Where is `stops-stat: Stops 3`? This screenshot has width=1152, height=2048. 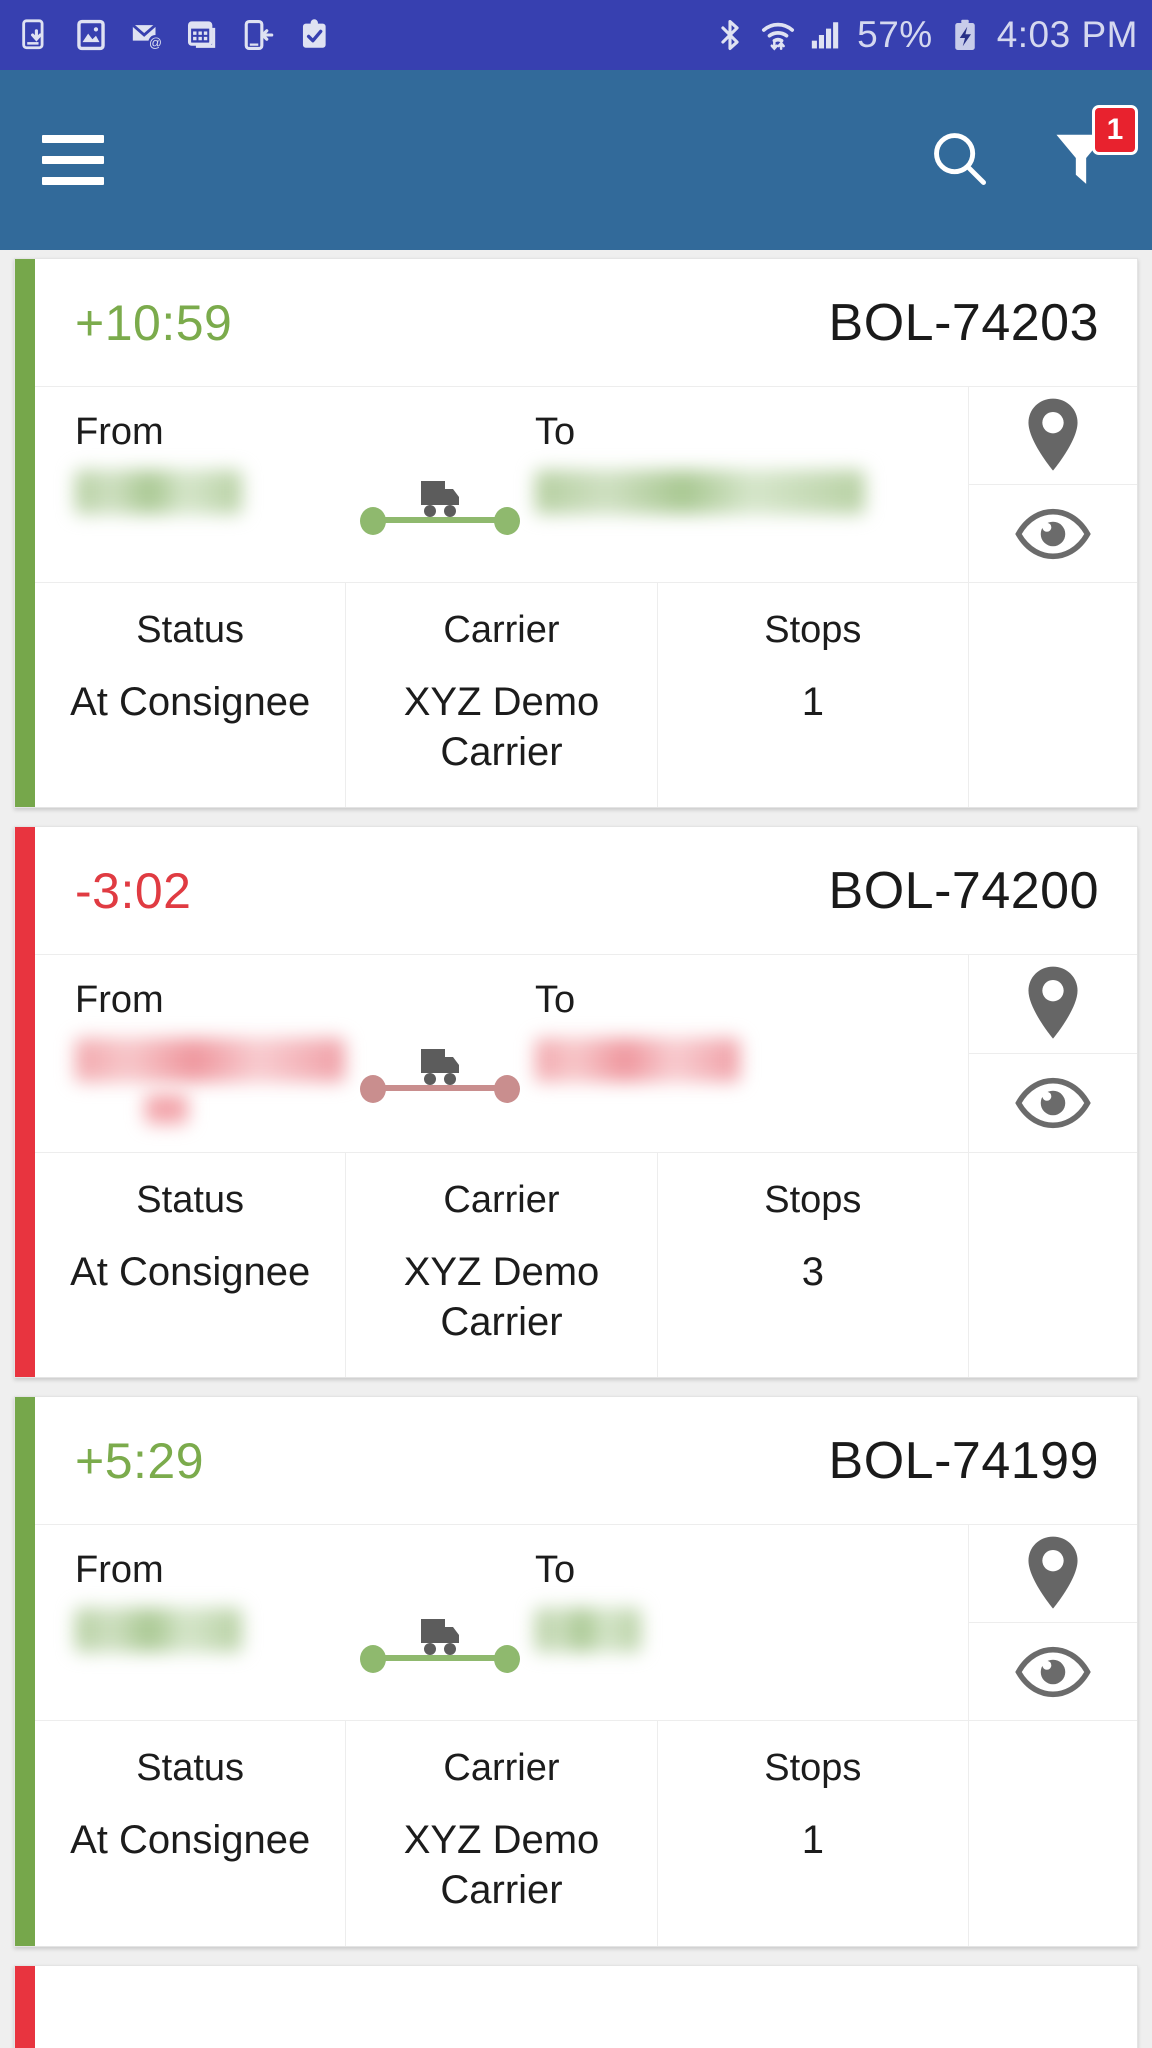 stops-stat: Stops 3 is located at coordinates (812, 1265).